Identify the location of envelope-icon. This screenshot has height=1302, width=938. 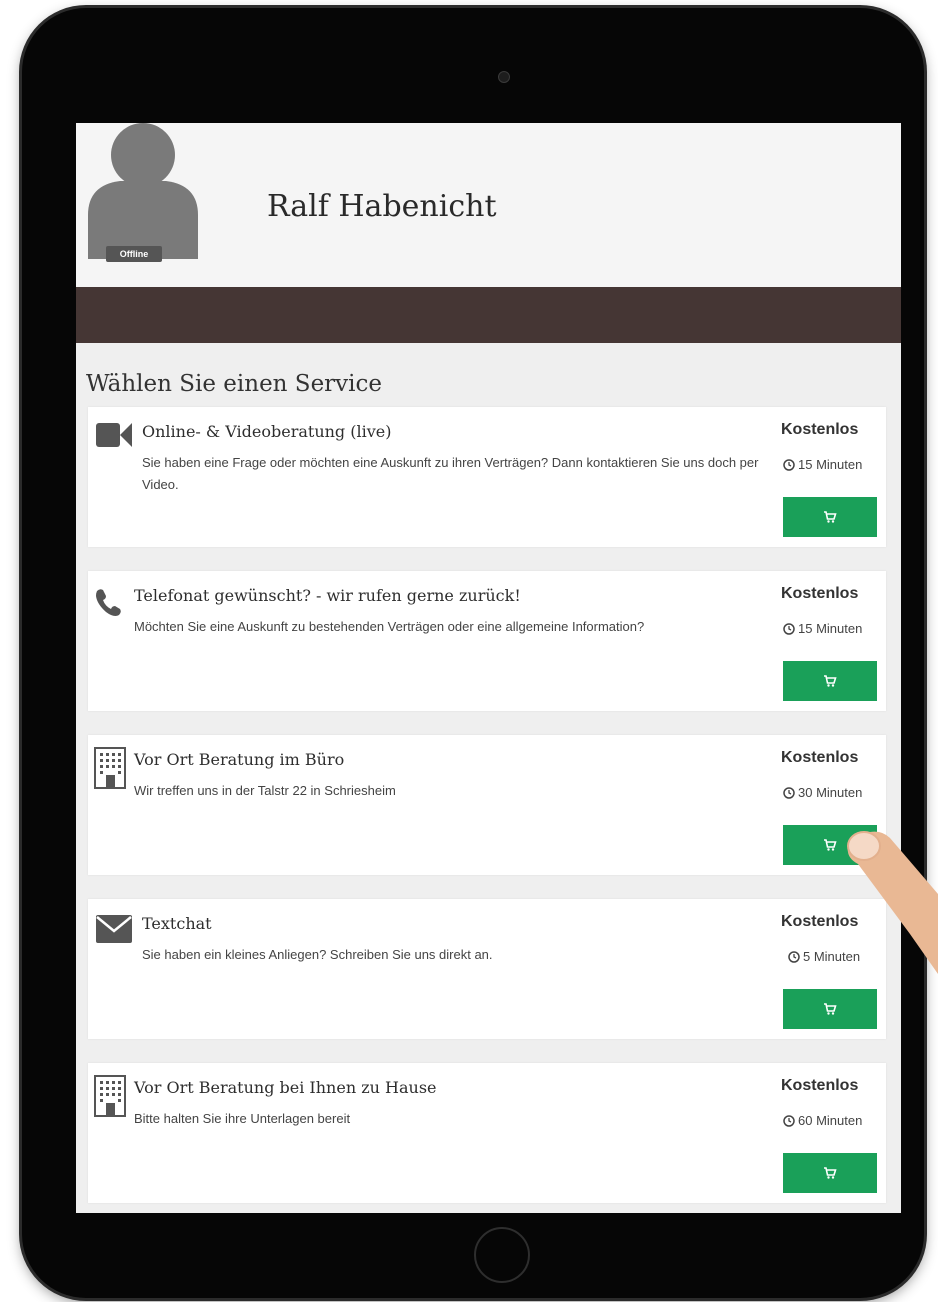
(114, 929).